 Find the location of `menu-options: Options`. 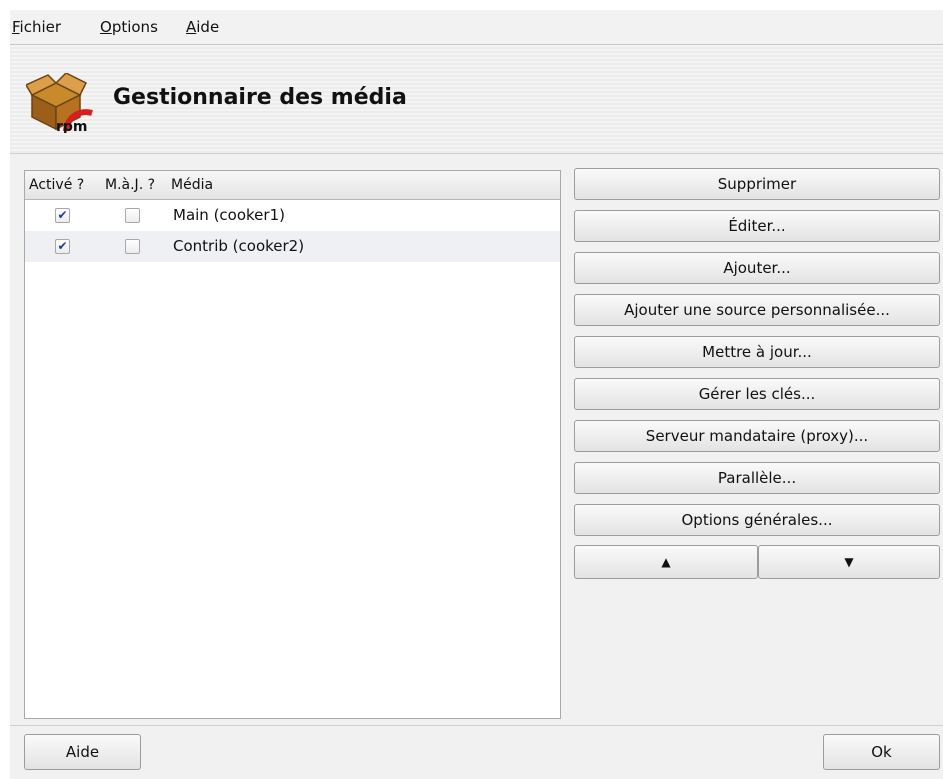

menu-options: Options is located at coordinates (129, 27).